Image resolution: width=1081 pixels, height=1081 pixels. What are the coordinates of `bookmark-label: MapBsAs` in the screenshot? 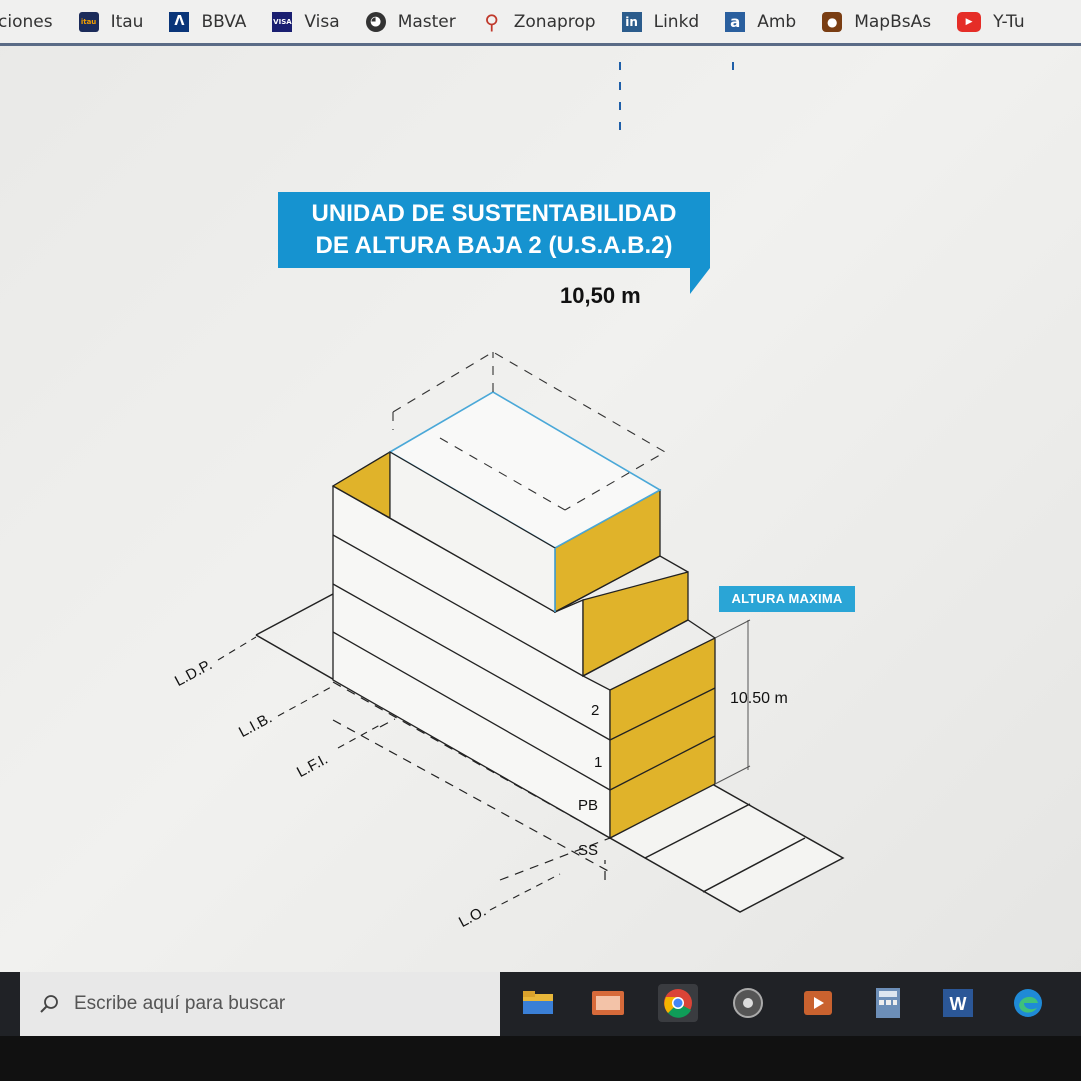 It's located at (893, 21).